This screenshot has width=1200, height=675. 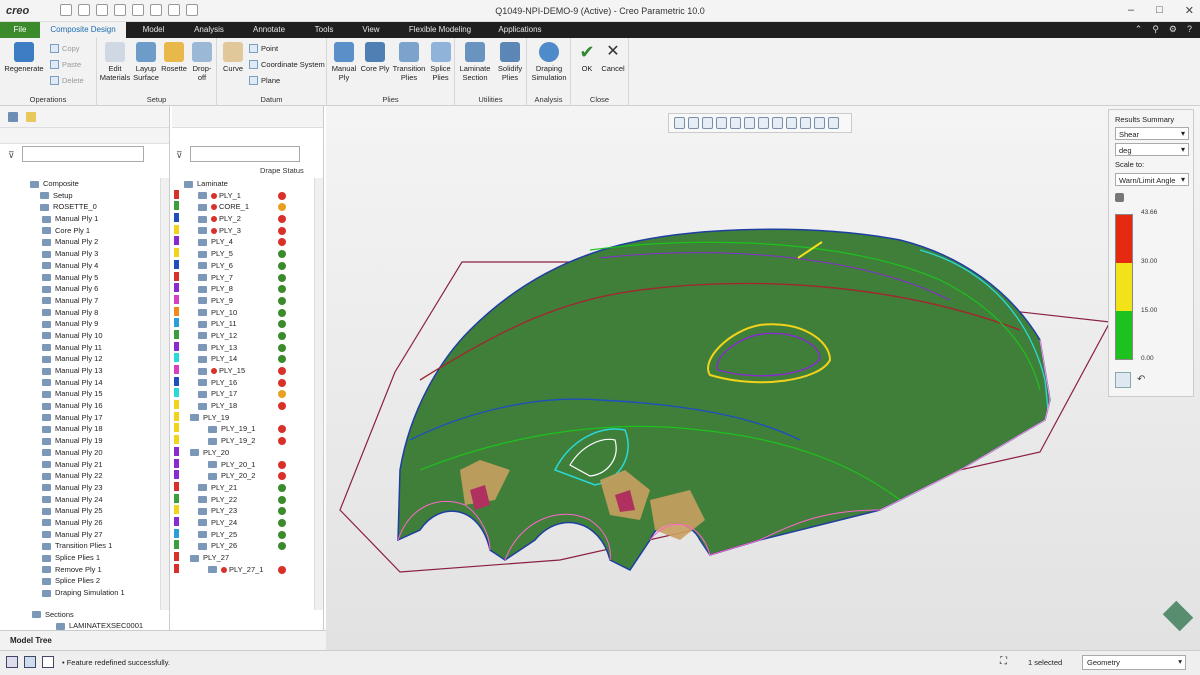 I want to click on tree-item: Splice Plies 2, so click(x=83, y=581).